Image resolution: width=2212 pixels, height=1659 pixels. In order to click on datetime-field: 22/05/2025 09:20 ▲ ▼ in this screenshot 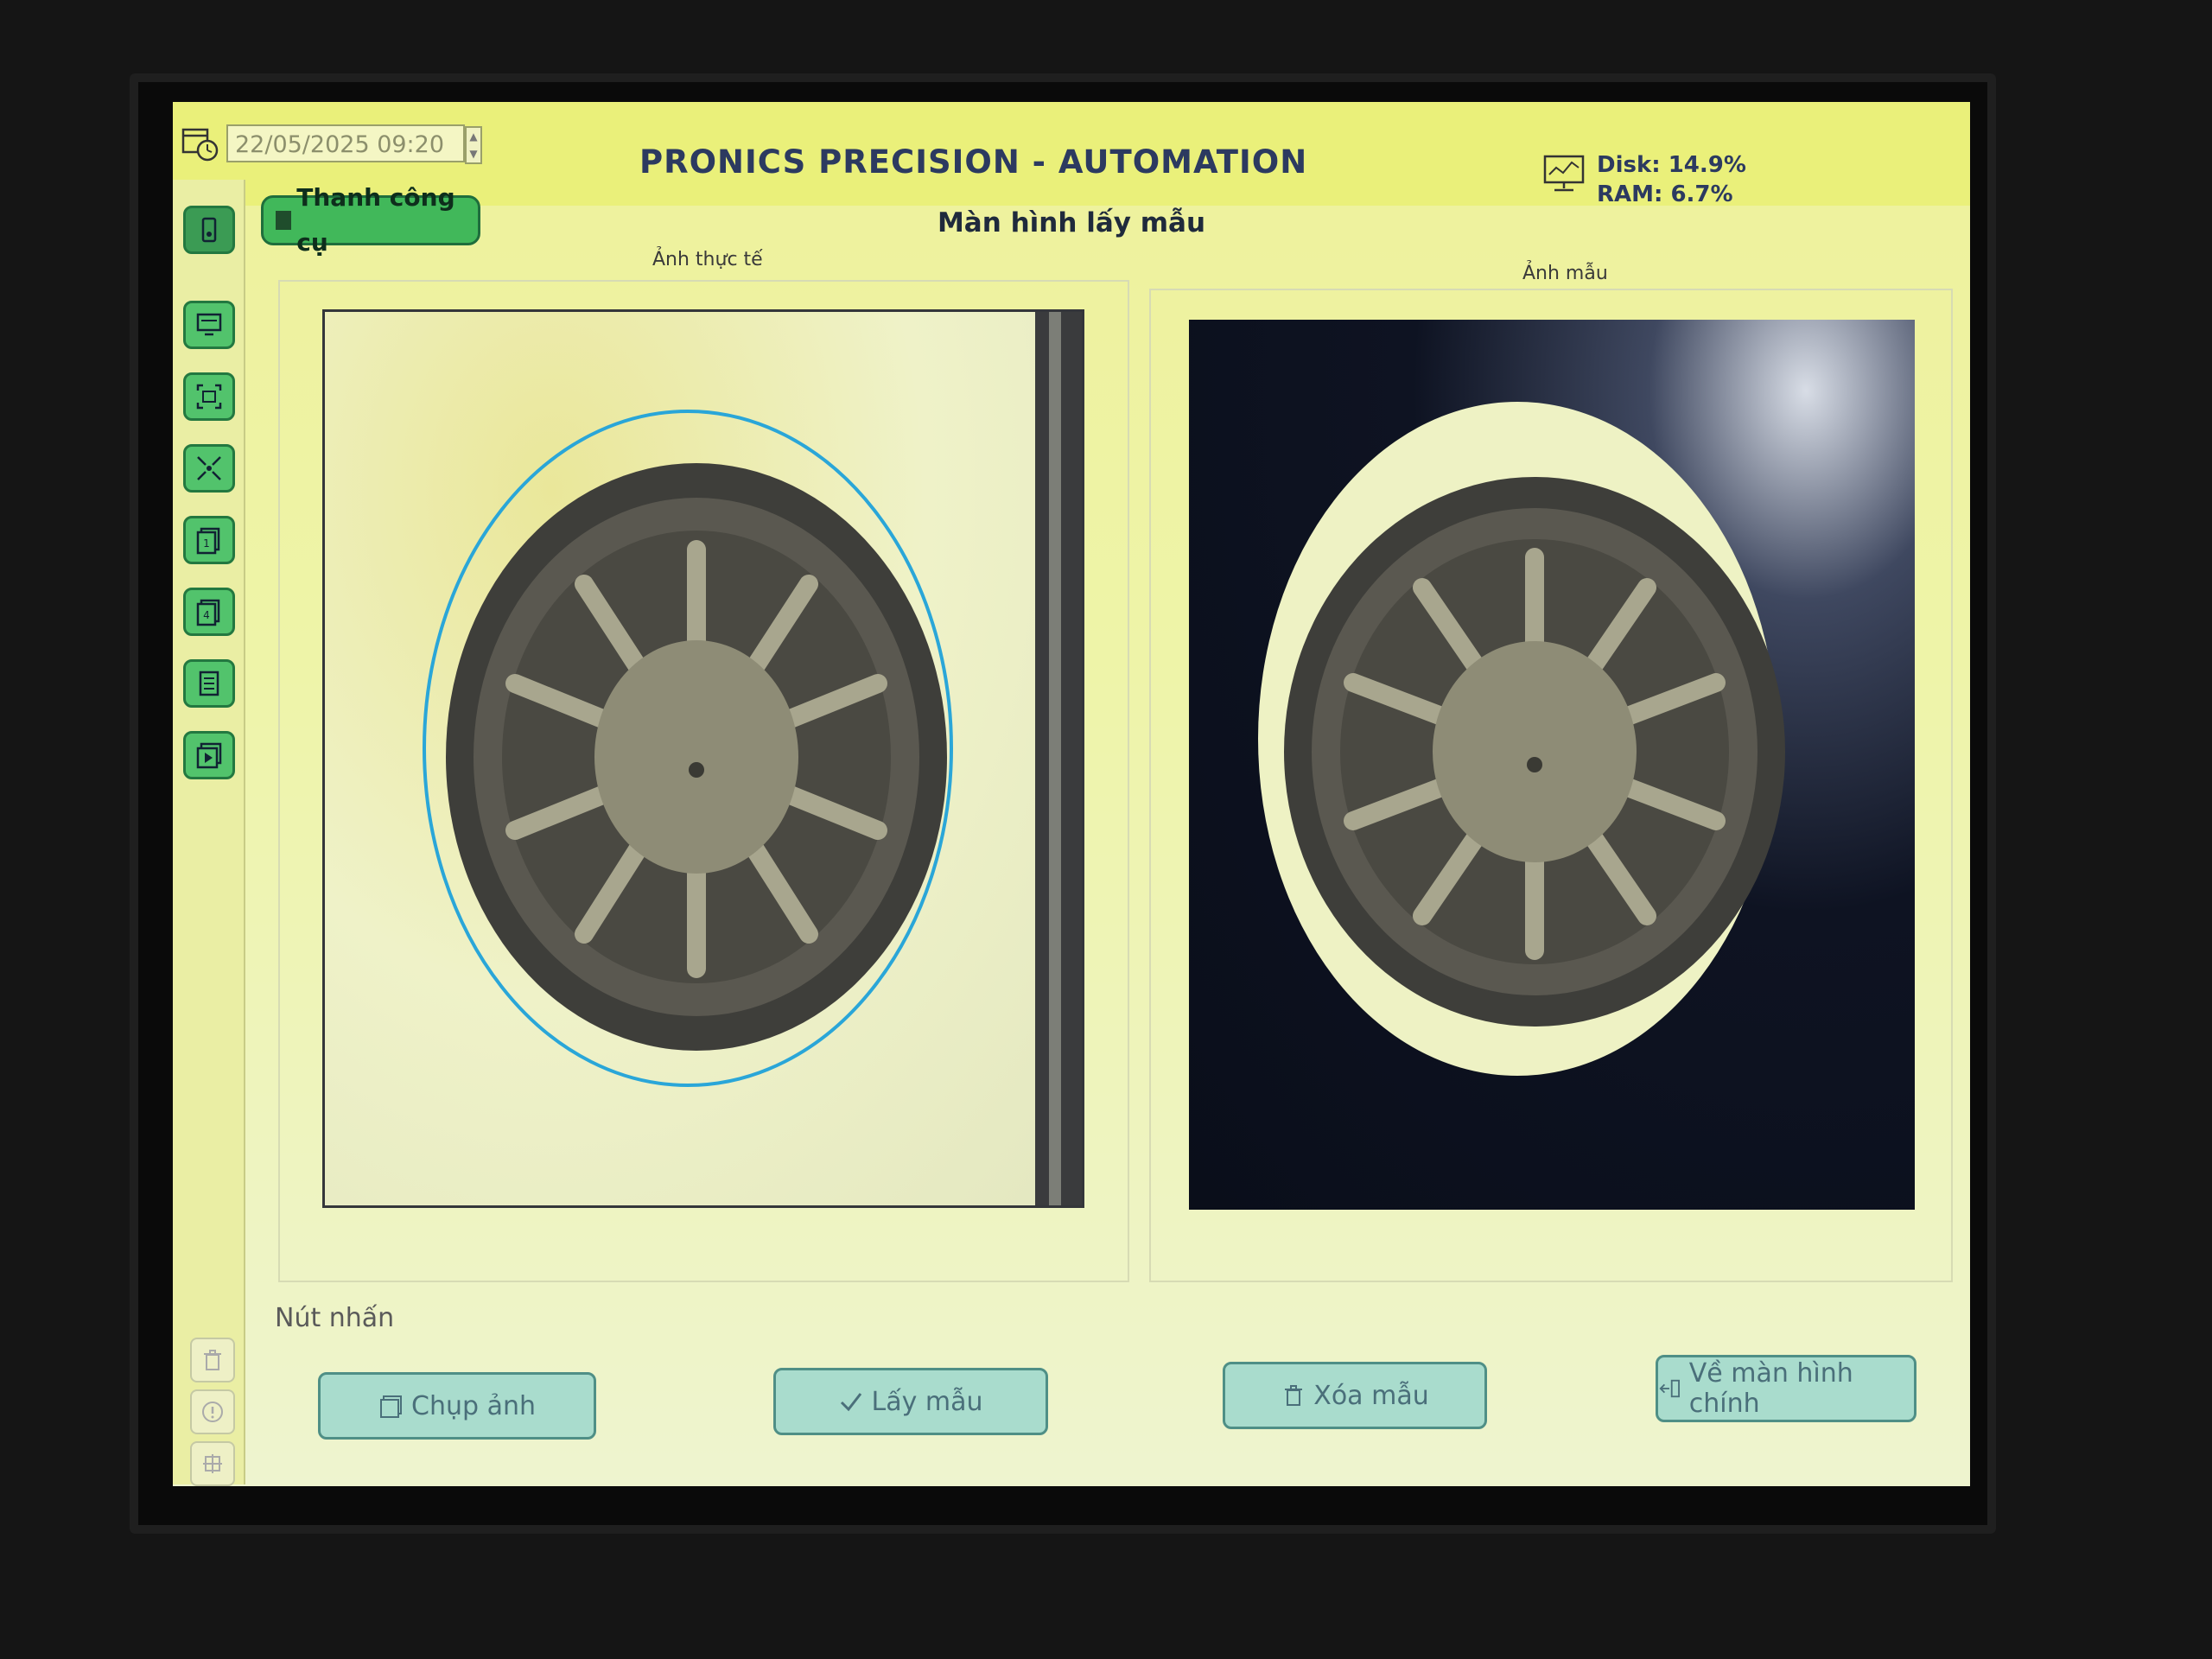, I will do `click(354, 144)`.